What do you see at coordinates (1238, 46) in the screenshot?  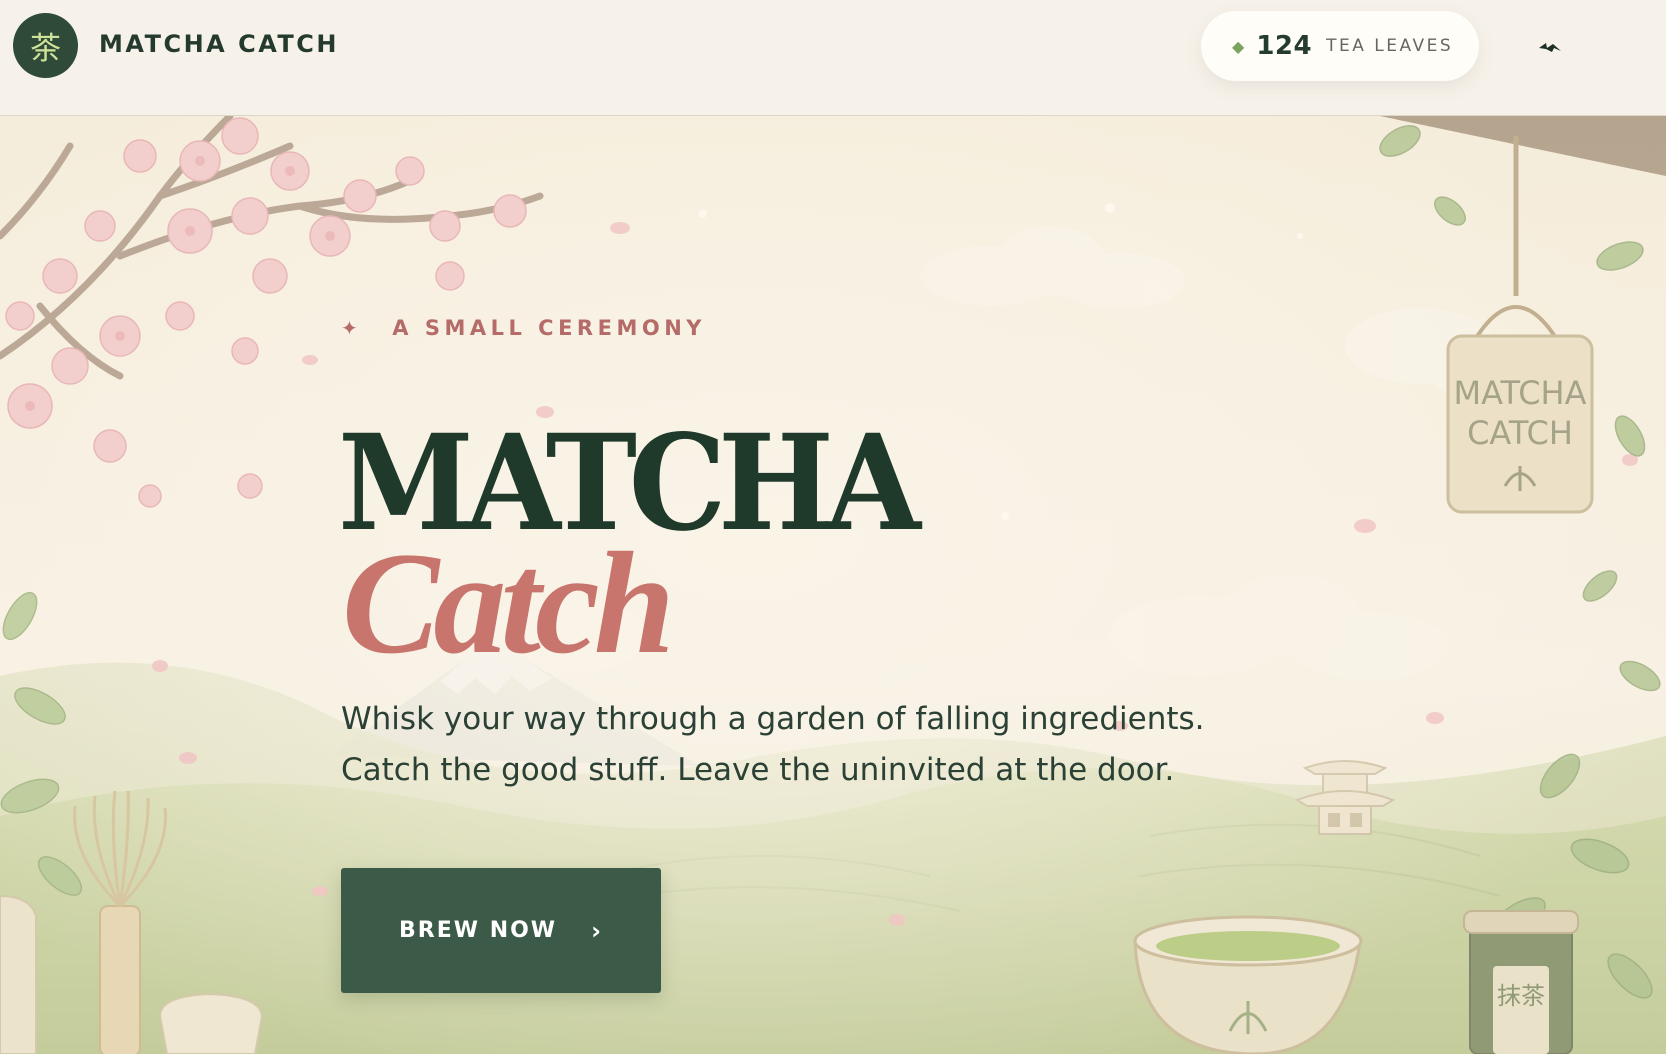 I see `leaf-diamond-icon: ◆` at bounding box center [1238, 46].